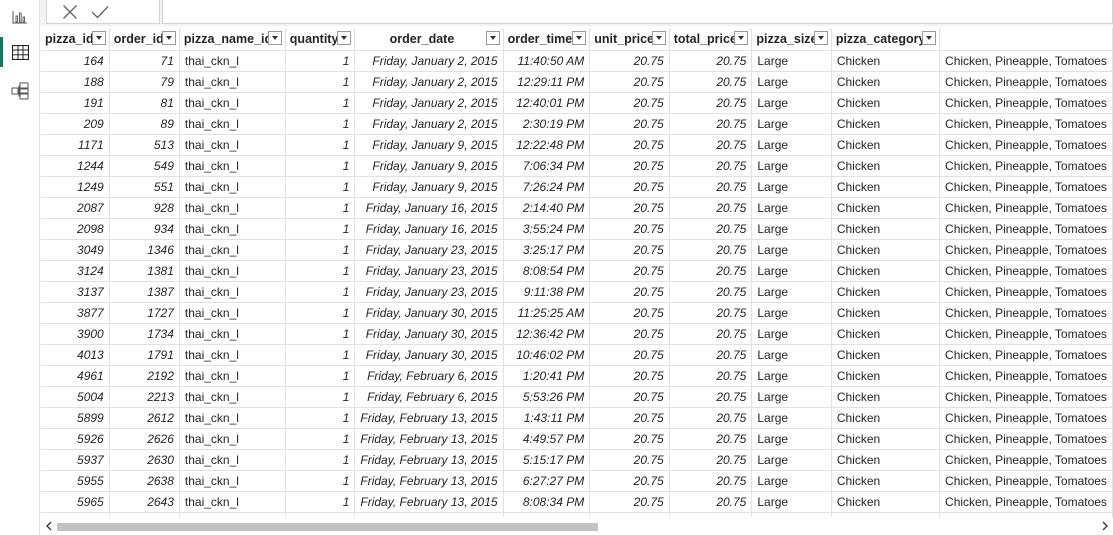  Describe the element at coordinates (144, 376) in the screenshot. I see `cell-order-id: 2192` at that location.